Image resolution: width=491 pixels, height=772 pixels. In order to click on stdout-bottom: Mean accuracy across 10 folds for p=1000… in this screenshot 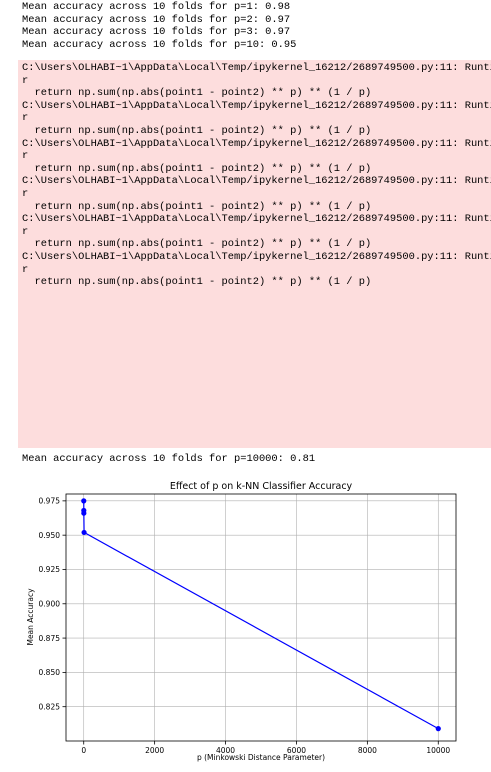, I will do `click(169, 459)`.